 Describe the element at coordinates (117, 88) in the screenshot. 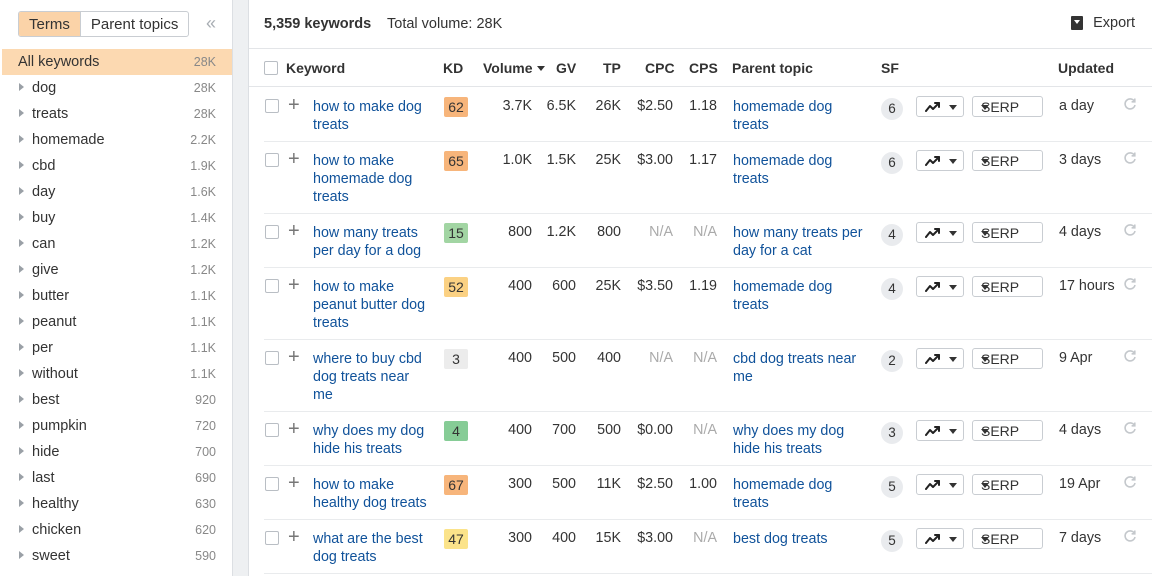

I see `term-item: dog 28K` at that location.